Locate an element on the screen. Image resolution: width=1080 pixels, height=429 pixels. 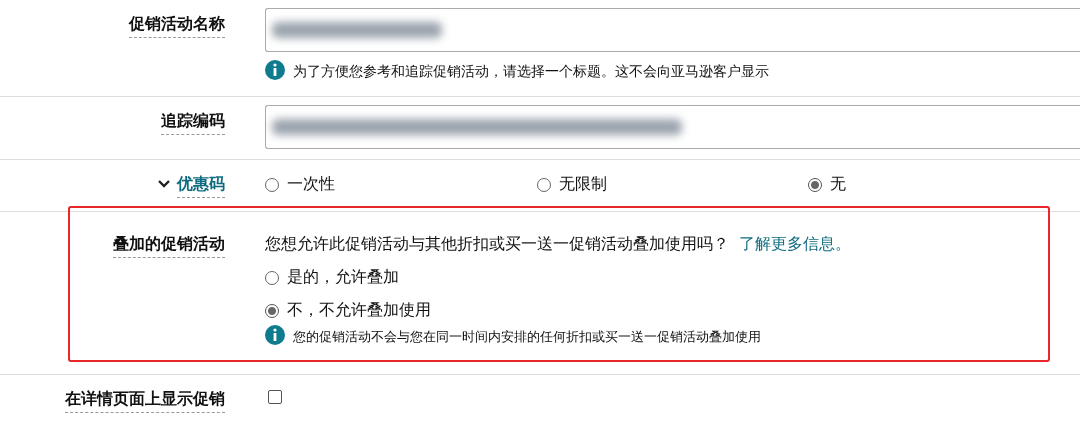
field-label: 在详情页面上显示促销 is located at coordinates (145, 401).